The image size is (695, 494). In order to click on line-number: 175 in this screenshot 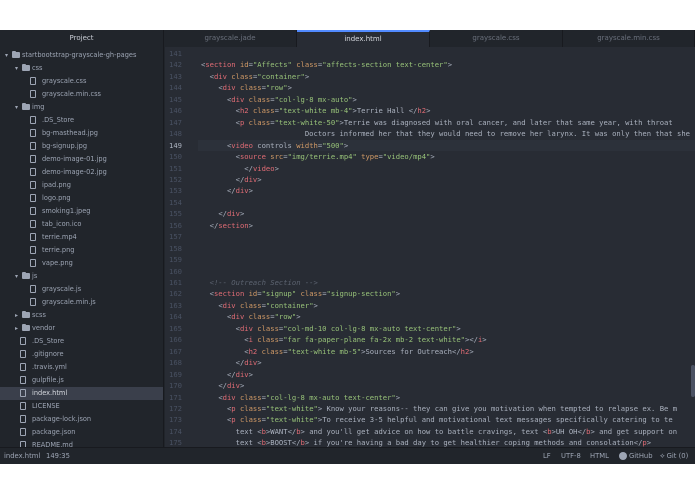, I will do `click(175, 442)`.